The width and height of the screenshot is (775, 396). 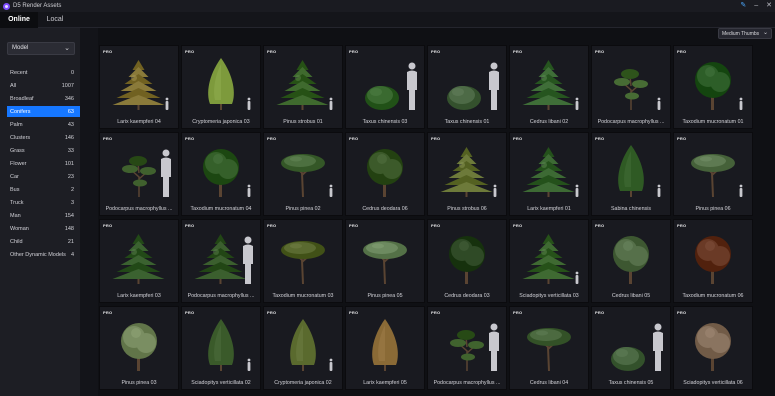 What do you see at coordinates (72, 189) in the screenshot?
I see `category-count: 2` at bounding box center [72, 189].